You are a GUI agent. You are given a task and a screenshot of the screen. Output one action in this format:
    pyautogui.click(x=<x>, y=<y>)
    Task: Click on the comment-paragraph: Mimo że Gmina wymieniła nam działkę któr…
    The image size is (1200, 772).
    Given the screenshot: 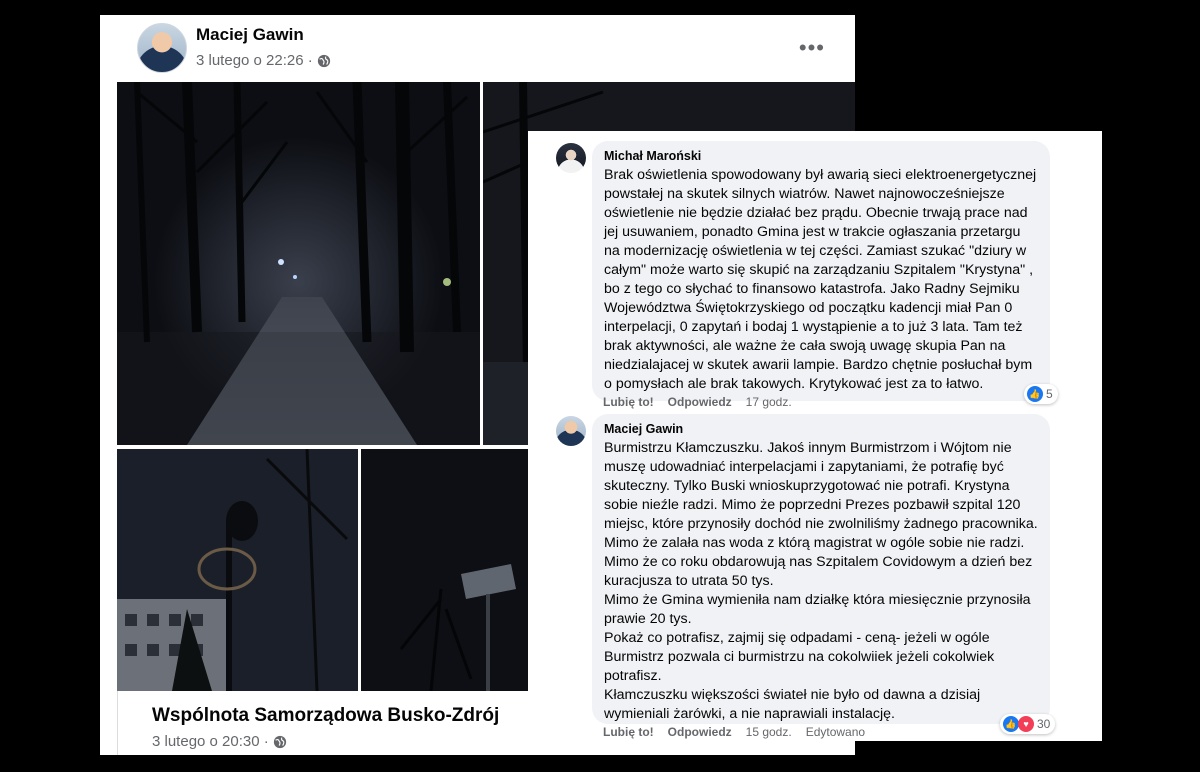 What is the action you would take?
    pyautogui.click(x=817, y=609)
    